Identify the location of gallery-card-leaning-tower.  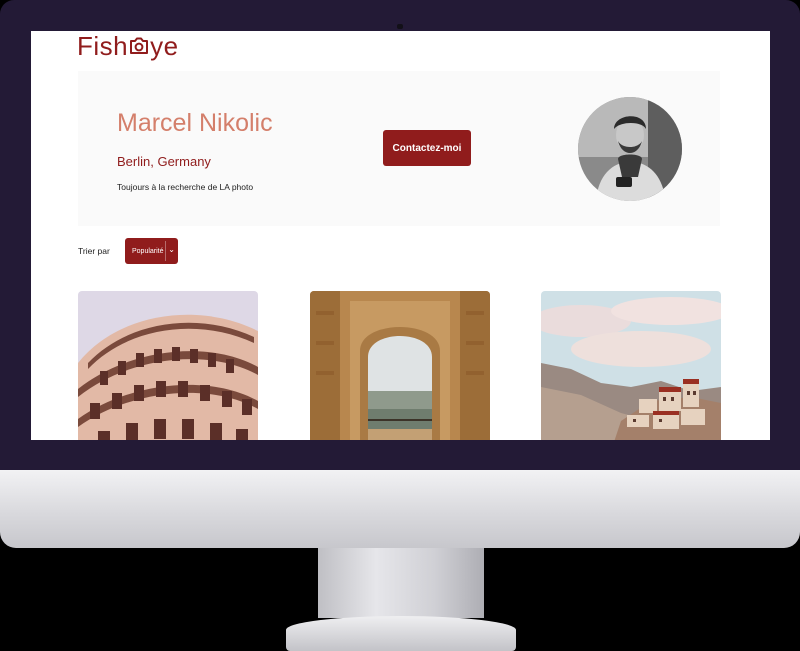
(168, 365).